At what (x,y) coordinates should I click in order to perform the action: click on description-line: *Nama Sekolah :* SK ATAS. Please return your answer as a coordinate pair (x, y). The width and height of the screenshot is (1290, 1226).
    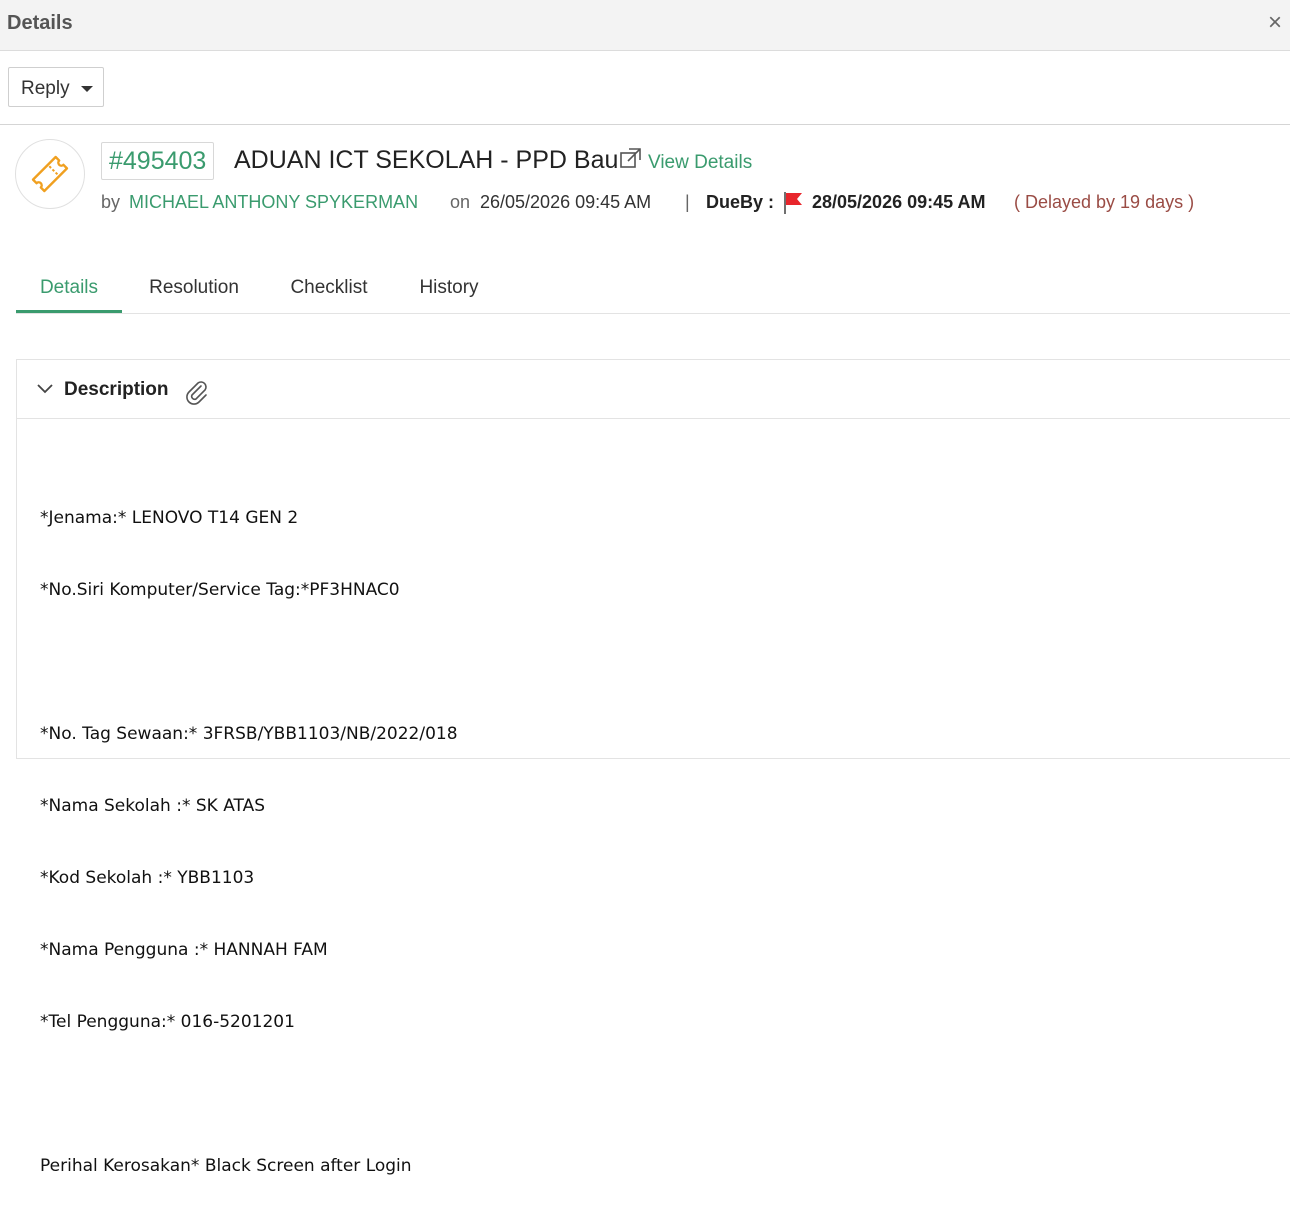
    Looking at the image, I should click on (152, 806).